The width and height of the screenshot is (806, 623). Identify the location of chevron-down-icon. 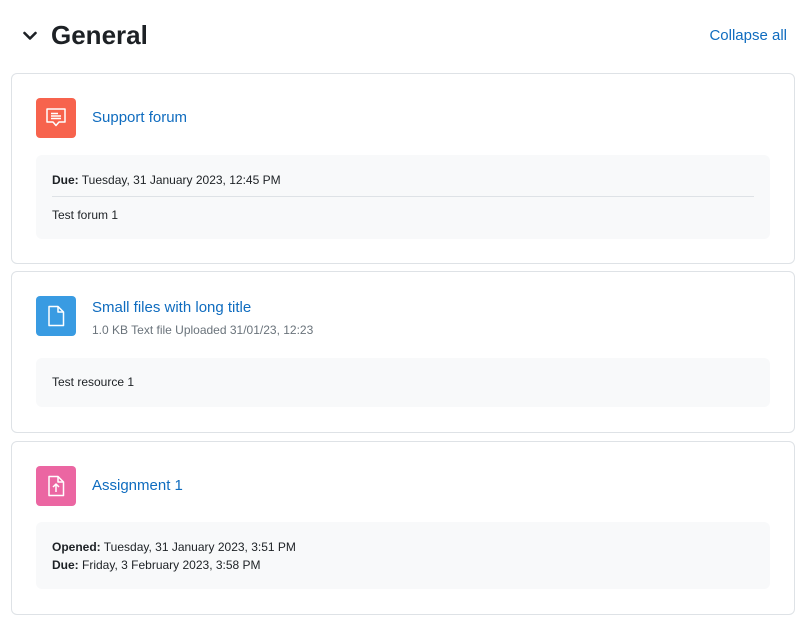
(30, 36).